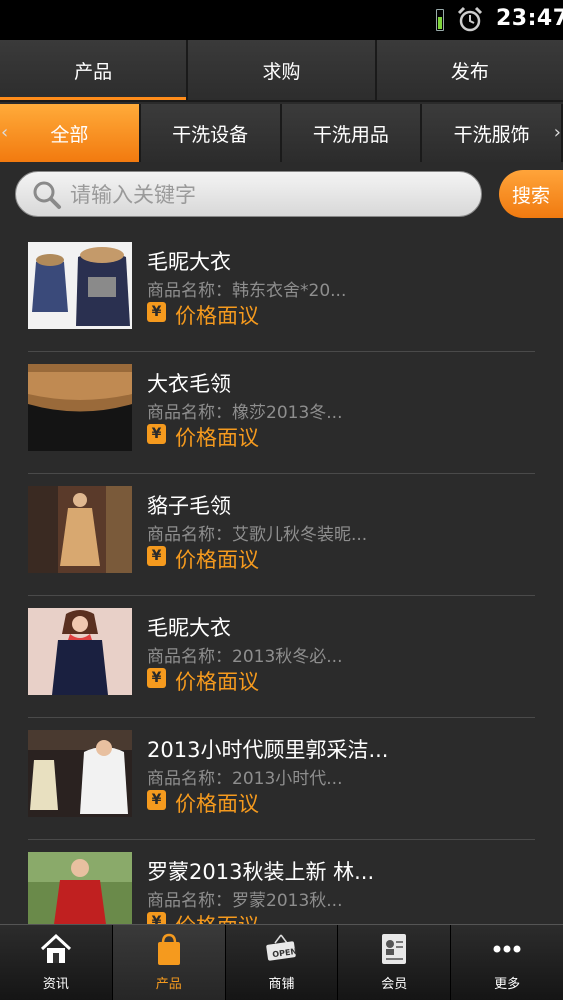 The width and height of the screenshot is (563, 1000). Describe the element at coordinates (168, 984) in the screenshot. I see `nav-label: 产品` at that location.